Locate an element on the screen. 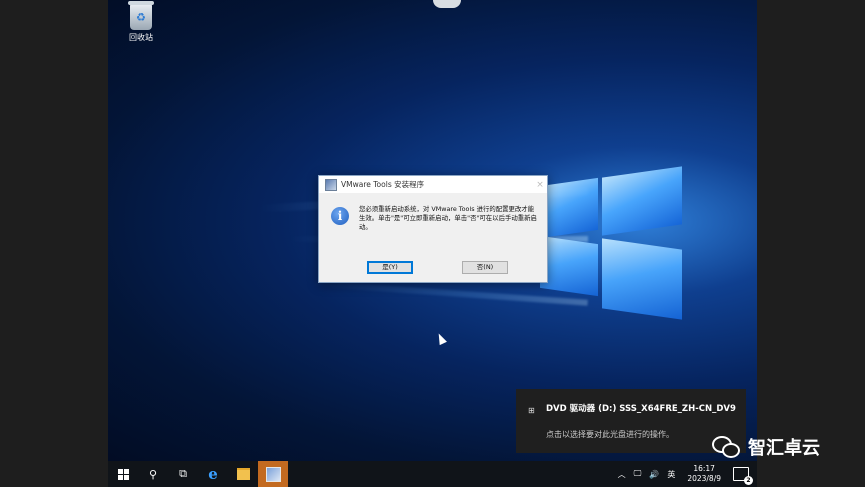 The height and width of the screenshot is (487, 865). show-hidden-icons-chevron-icon: ︿ is located at coordinates (622, 474).